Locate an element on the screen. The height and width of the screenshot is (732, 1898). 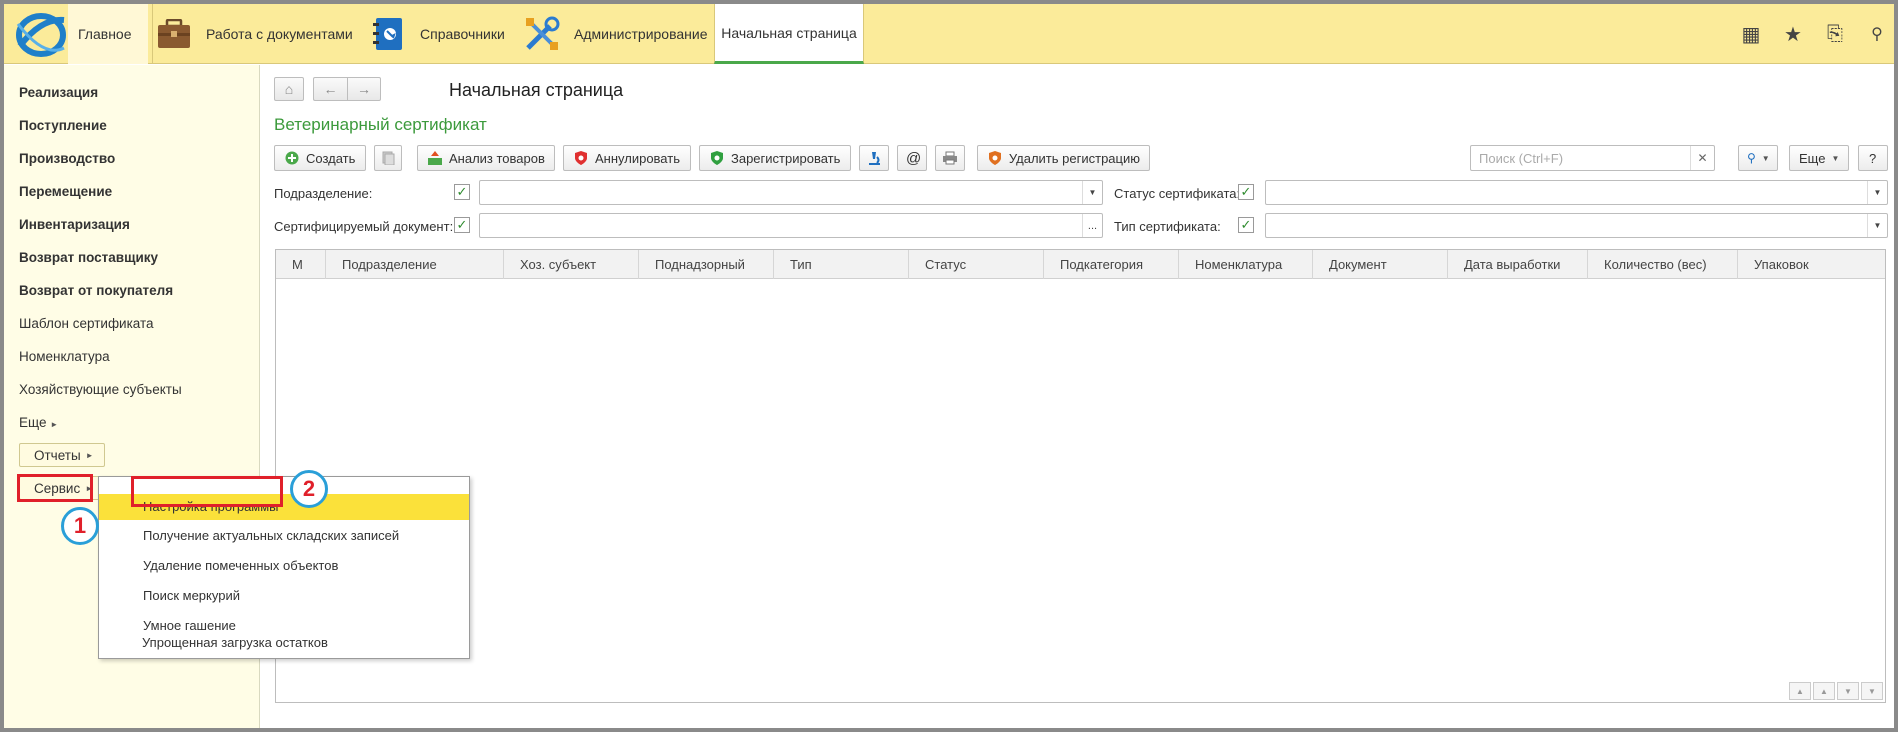
column-header-type: Тип is located at coordinates (841, 264).